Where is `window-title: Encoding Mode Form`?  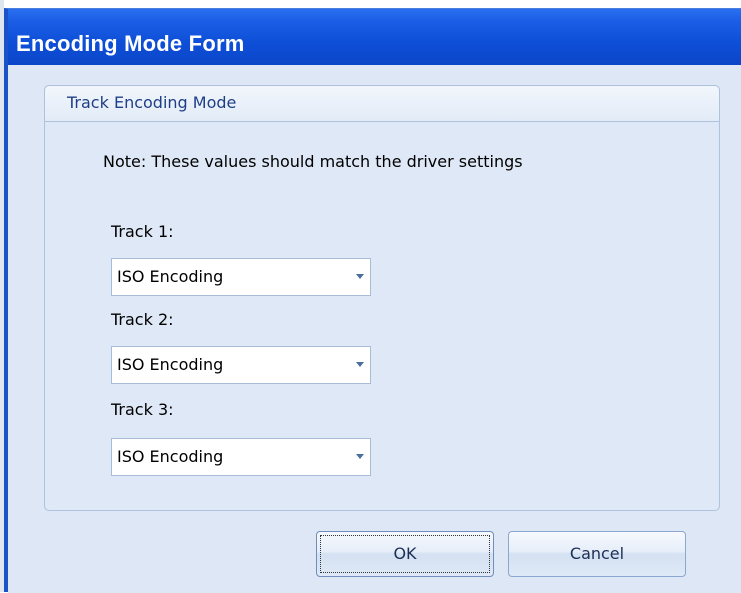 window-title: Encoding Mode Form is located at coordinates (130, 43).